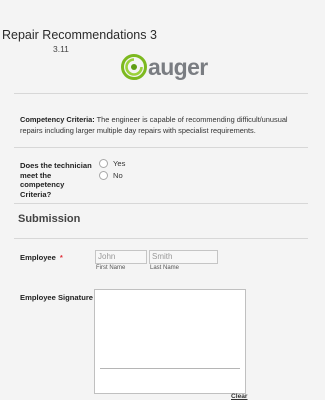  Describe the element at coordinates (61, 257) in the screenshot. I see `required-mark: *` at that location.